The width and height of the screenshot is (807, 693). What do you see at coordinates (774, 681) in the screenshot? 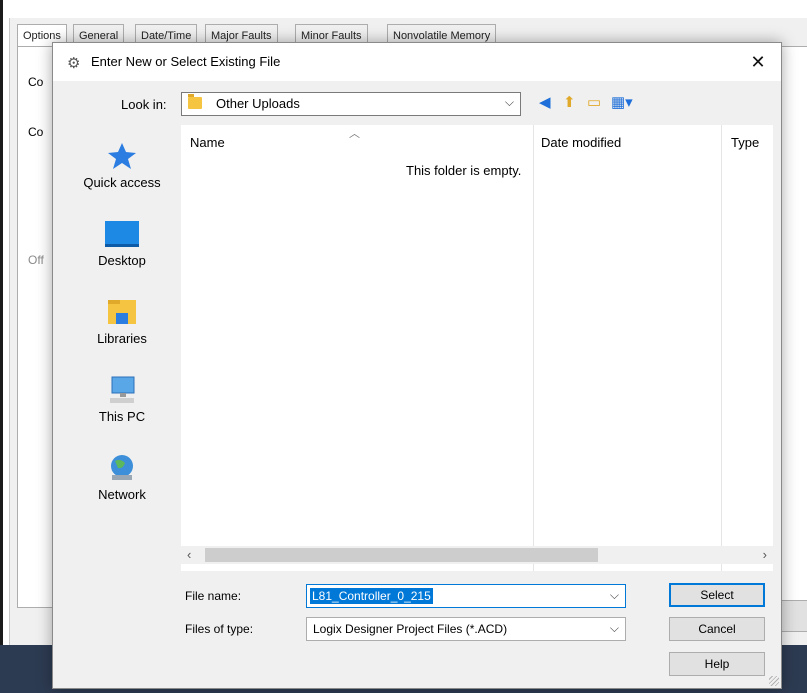
I see `resize-grip` at bounding box center [774, 681].